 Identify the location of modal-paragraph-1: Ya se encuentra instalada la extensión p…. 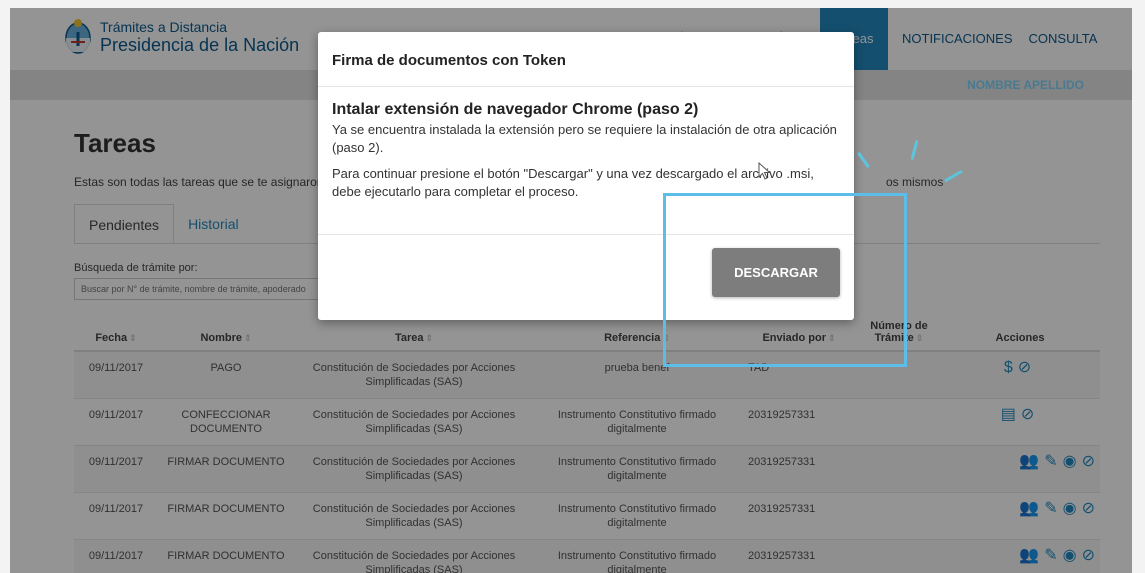
(584, 138).